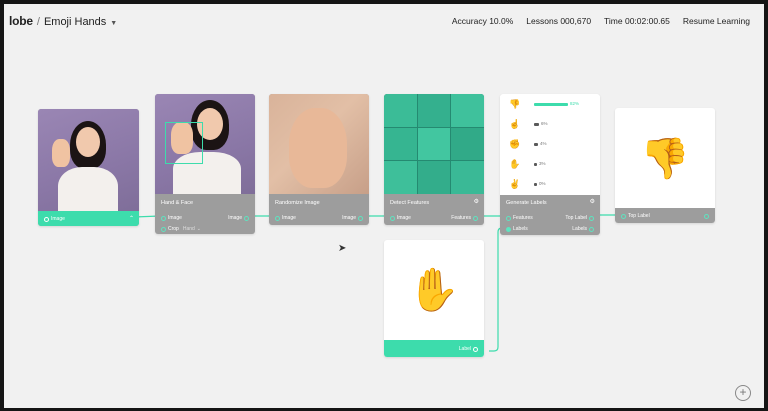  I want to click on peace-icon: ✌, so click(515, 184).